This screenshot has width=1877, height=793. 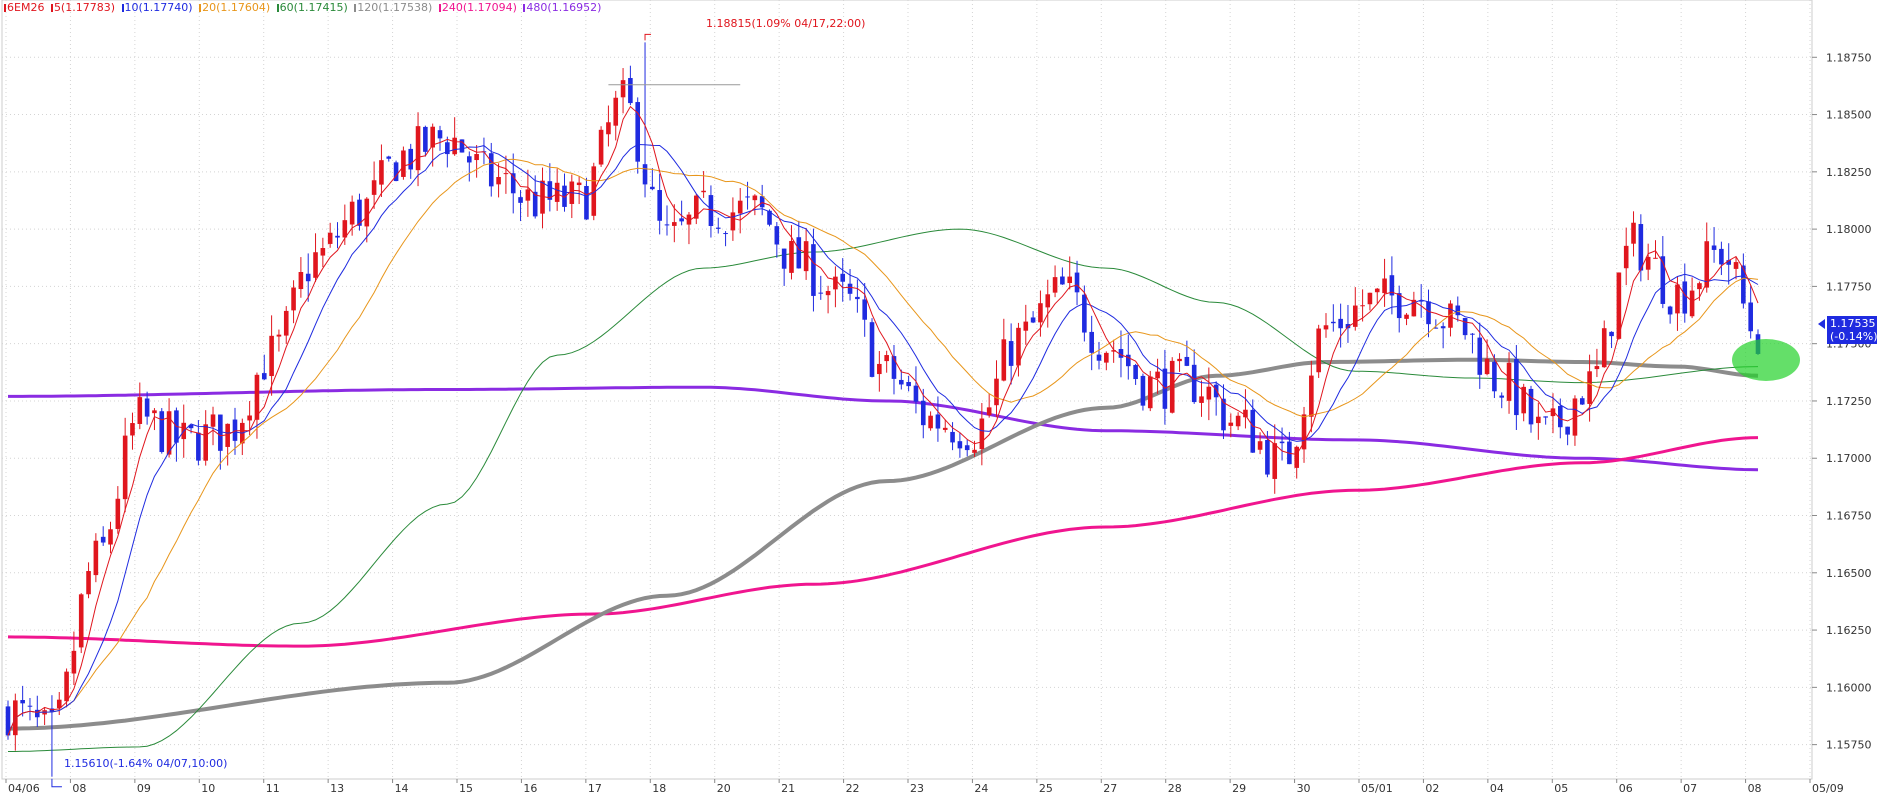 What do you see at coordinates (883, 428) in the screenshot?
I see `ma480-line` at bounding box center [883, 428].